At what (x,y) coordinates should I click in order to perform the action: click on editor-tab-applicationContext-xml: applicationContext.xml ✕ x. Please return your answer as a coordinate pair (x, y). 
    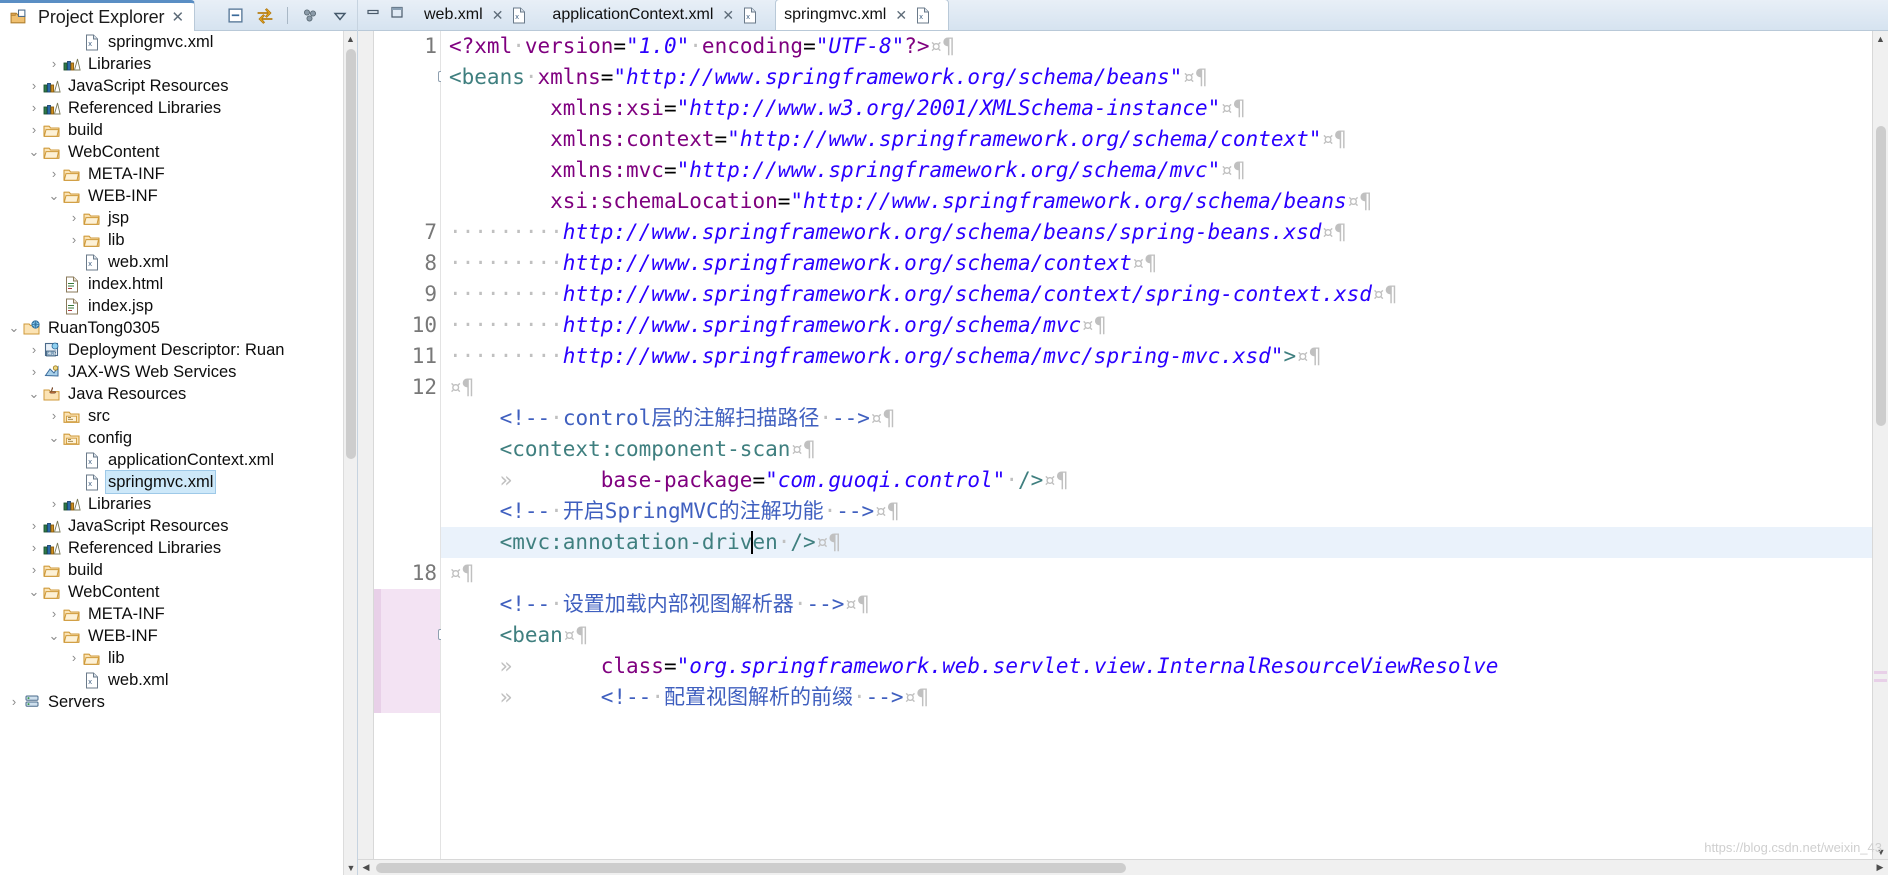
    Looking at the image, I should click on (659, 15).